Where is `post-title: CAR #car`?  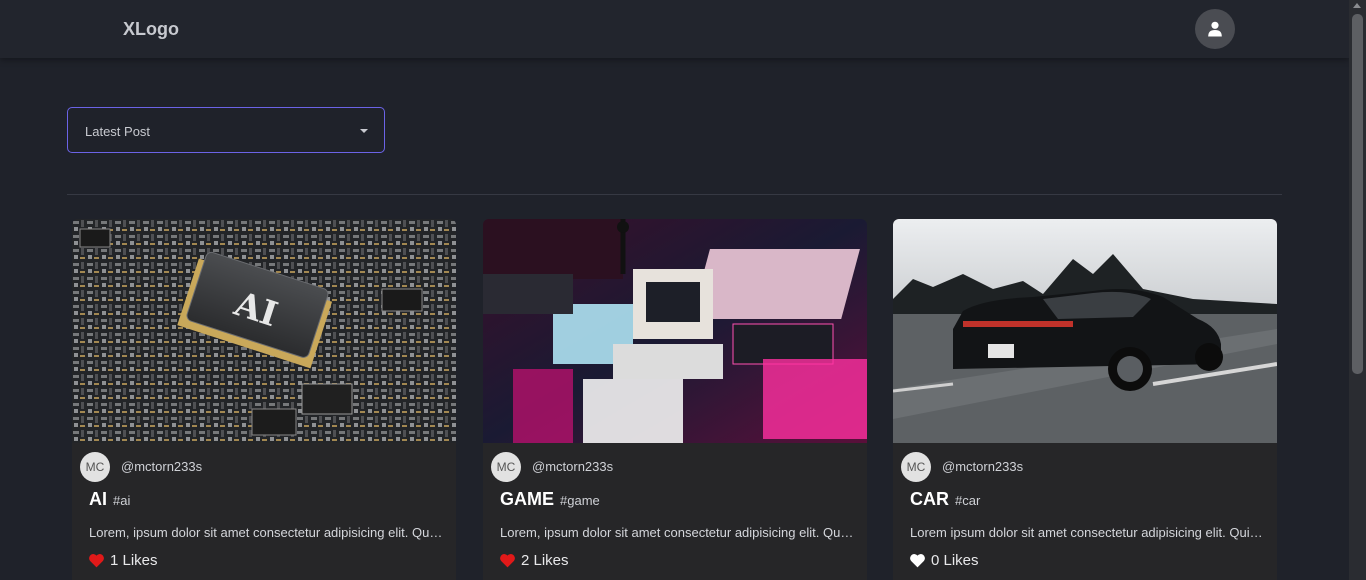
post-title: CAR #car is located at coordinates (945, 499).